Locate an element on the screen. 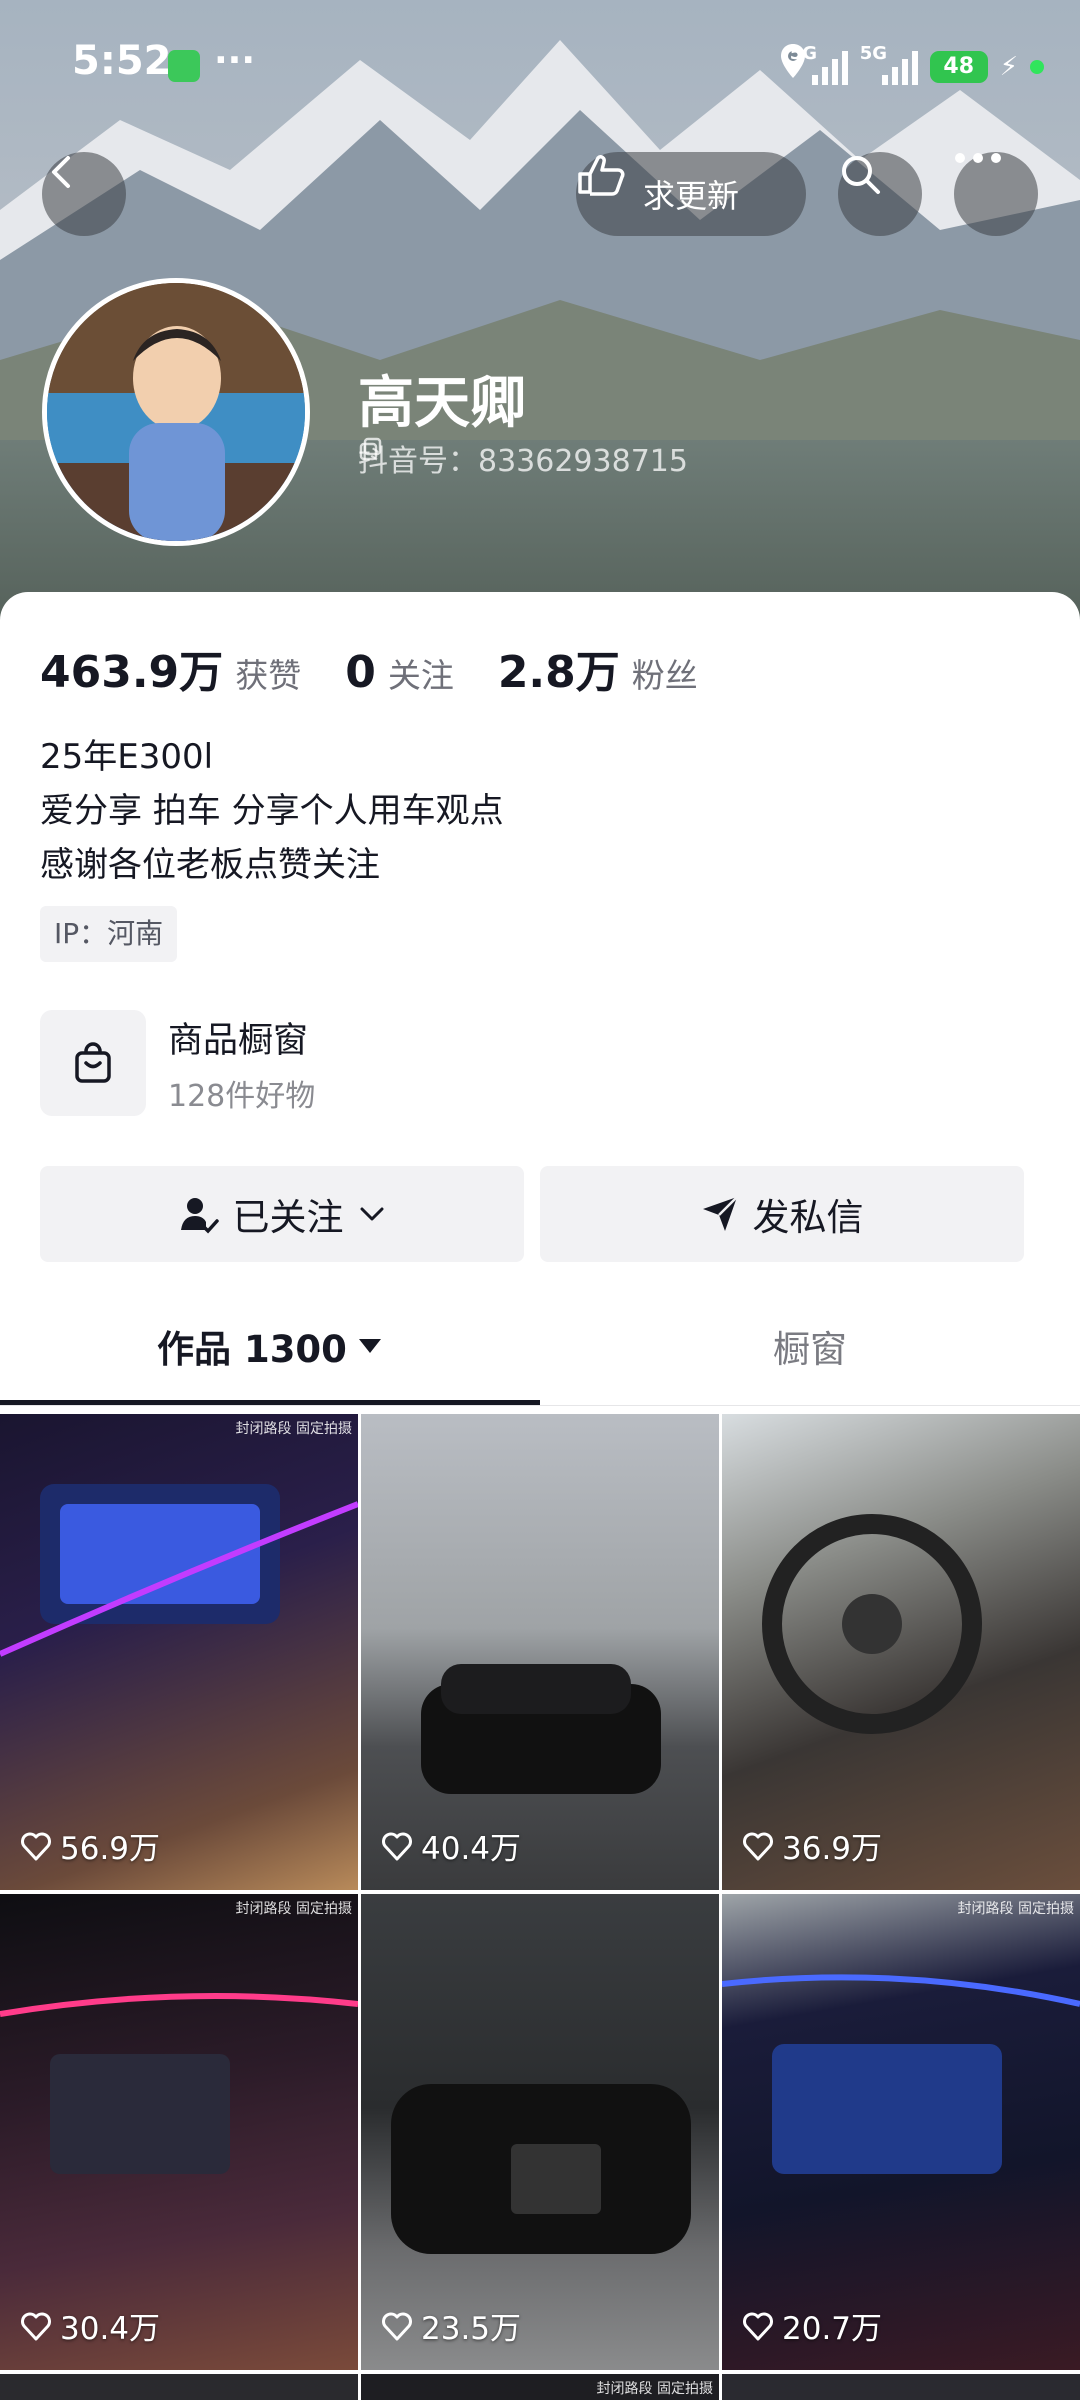  shop-title: 商品橱窗 is located at coordinates (238, 1040).